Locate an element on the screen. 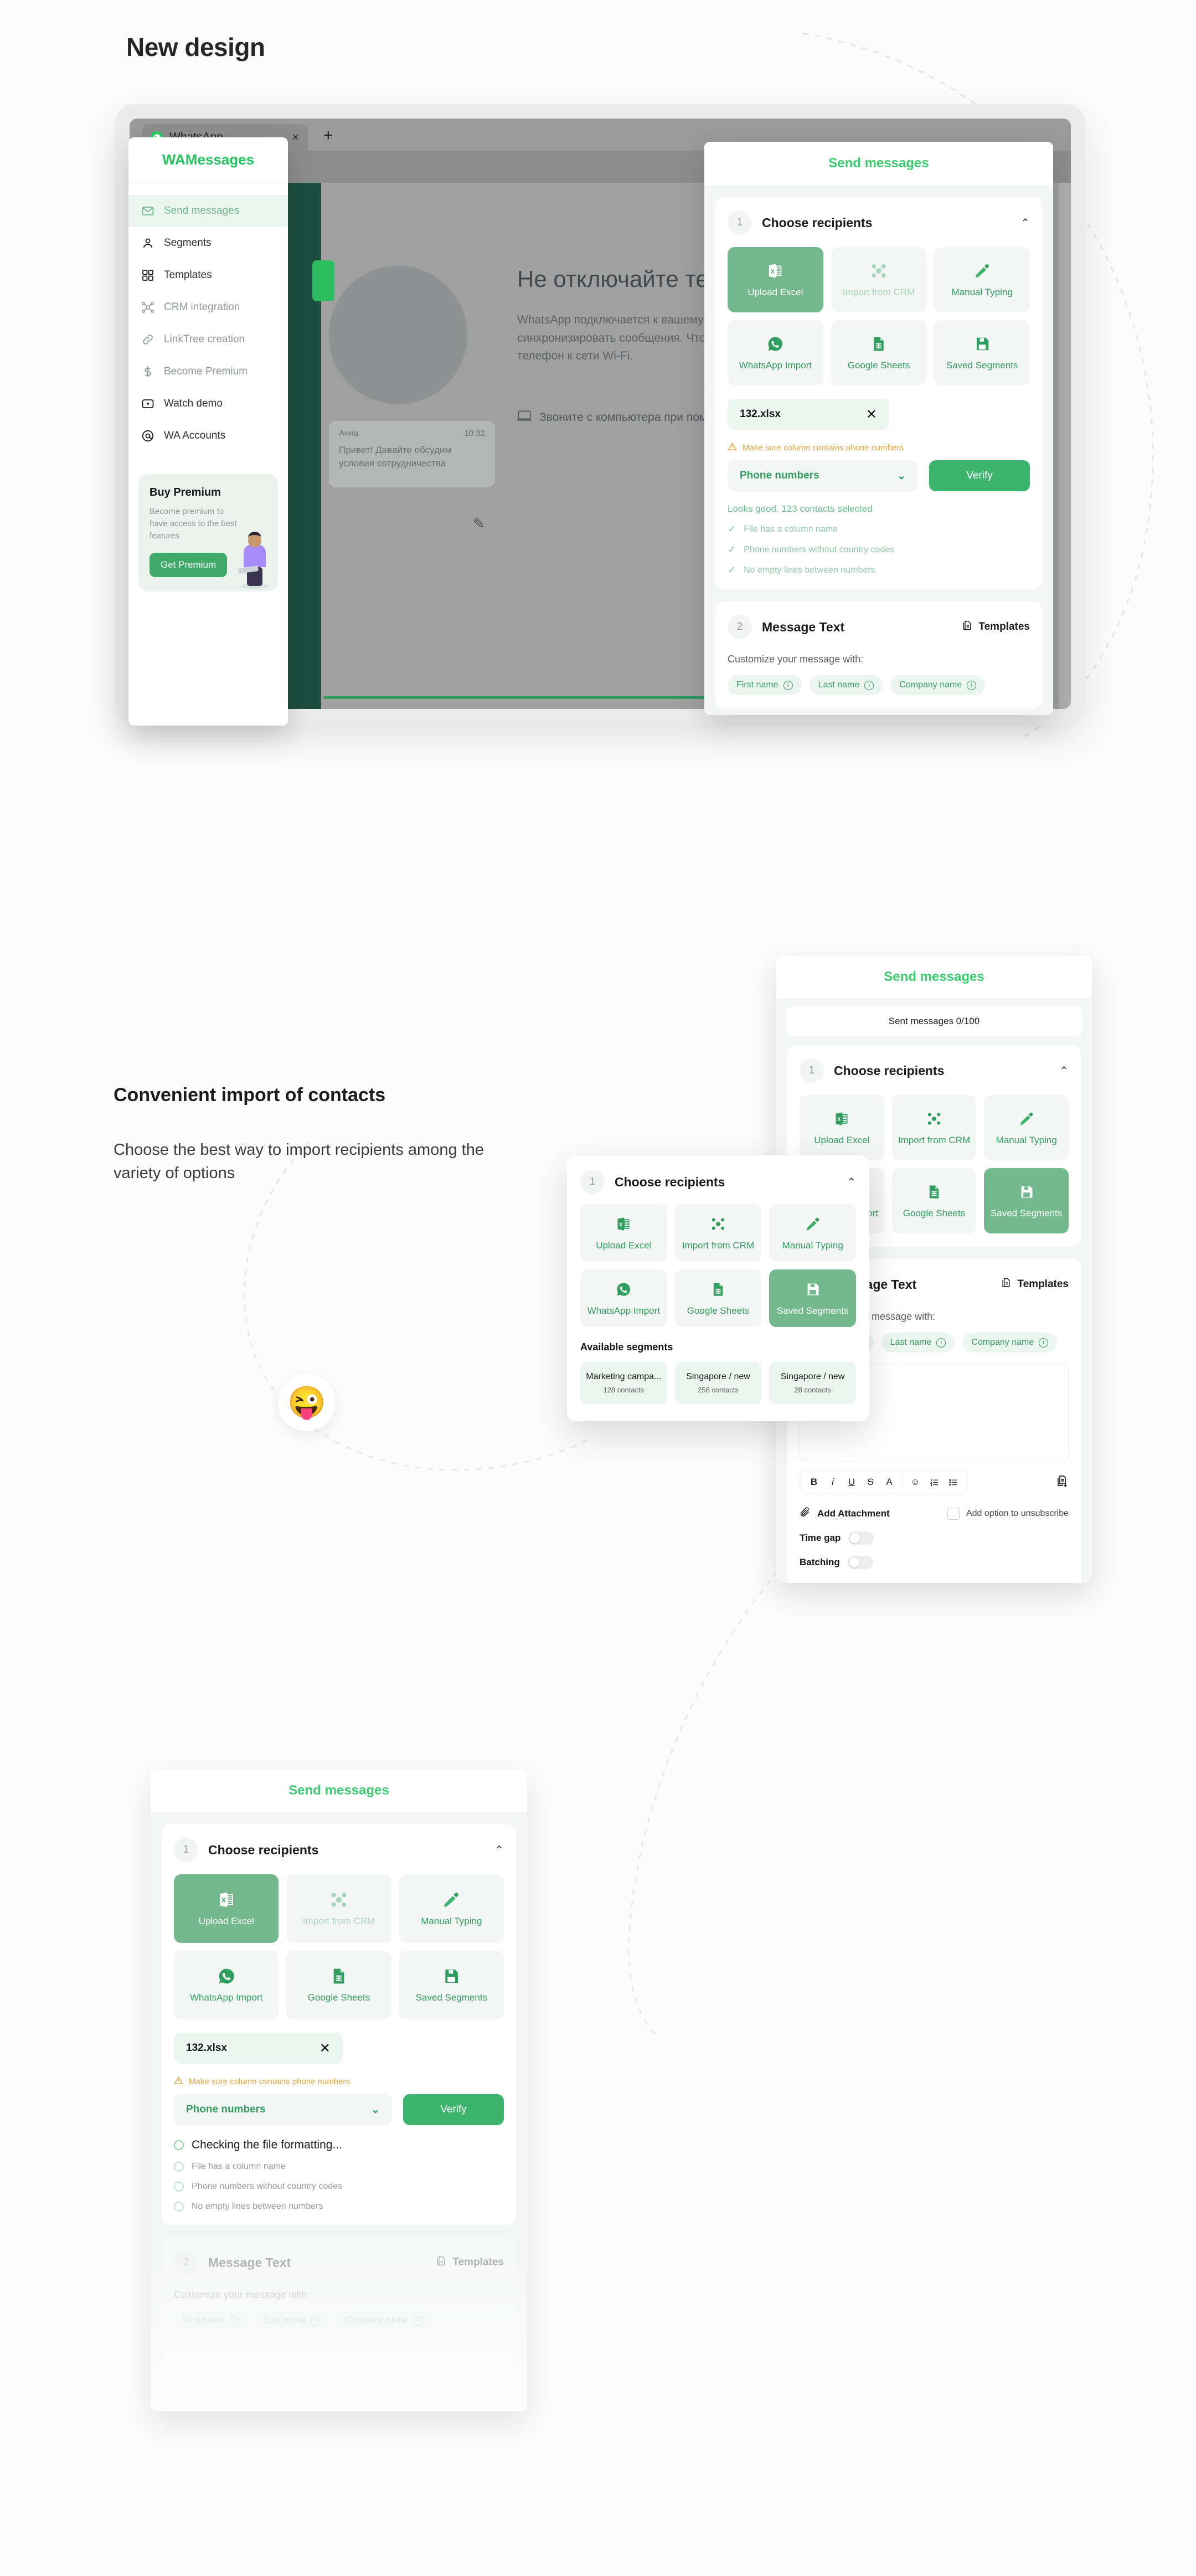  file-name: 132.xlsx is located at coordinates (206, 2048).